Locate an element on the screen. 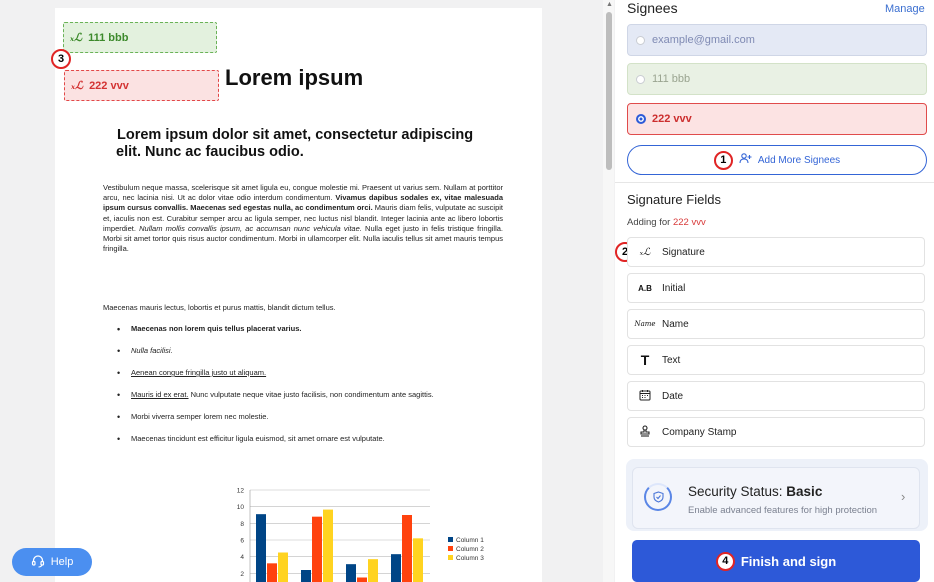 This screenshot has width=934, height=582. finish-and-sign-button: 4 Finish and sign is located at coordinates (776, 561).